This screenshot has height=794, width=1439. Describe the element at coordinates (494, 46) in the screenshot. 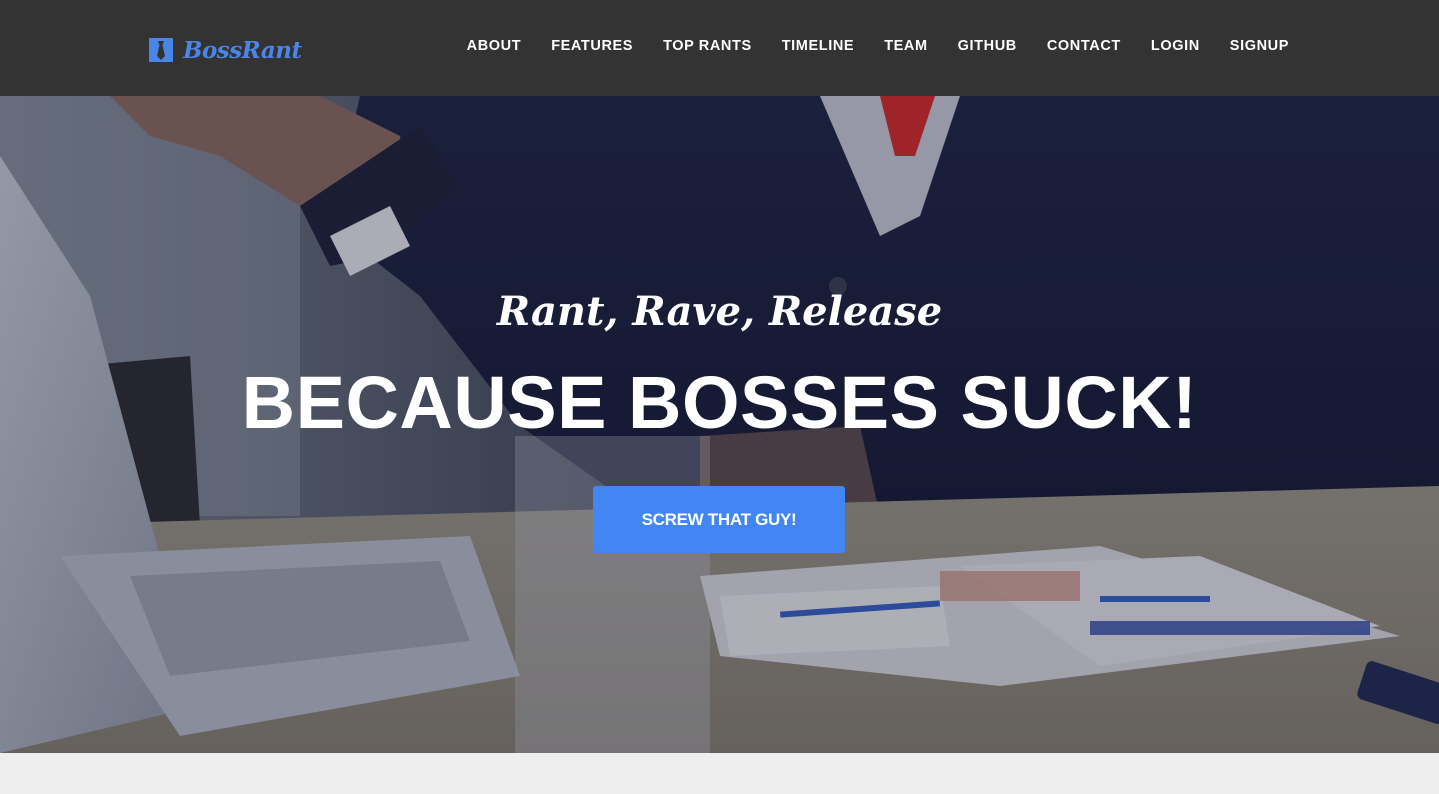

I see `nav-about: ABOUT` at that location.